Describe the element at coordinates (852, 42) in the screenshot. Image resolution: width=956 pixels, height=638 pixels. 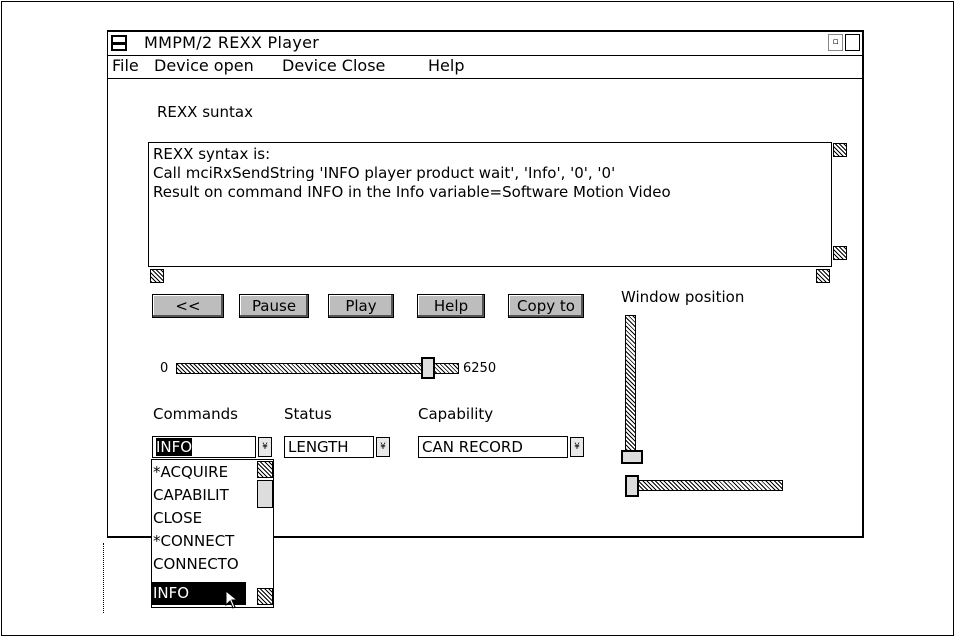
I see `maximize-button` at that location.